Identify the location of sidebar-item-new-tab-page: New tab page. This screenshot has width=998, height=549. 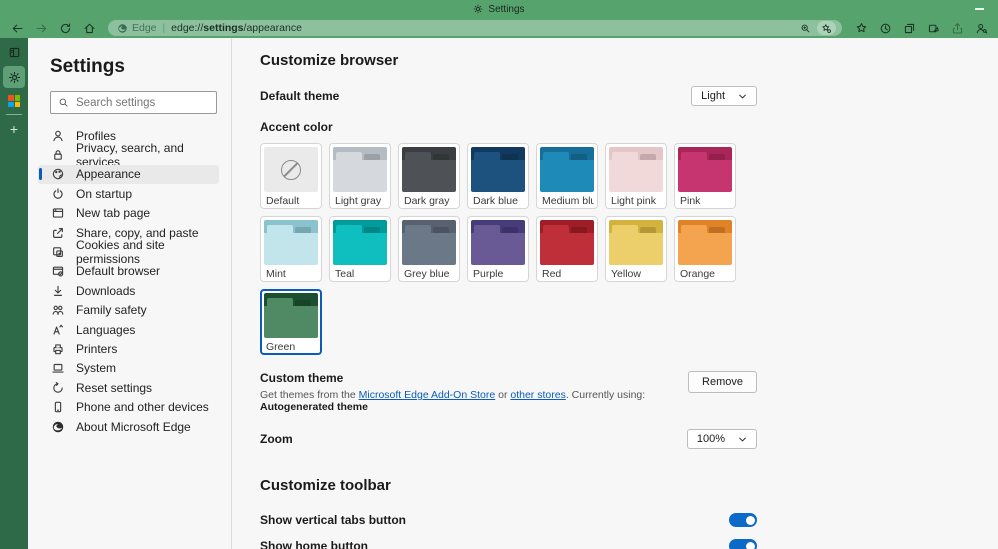
(128, 213).